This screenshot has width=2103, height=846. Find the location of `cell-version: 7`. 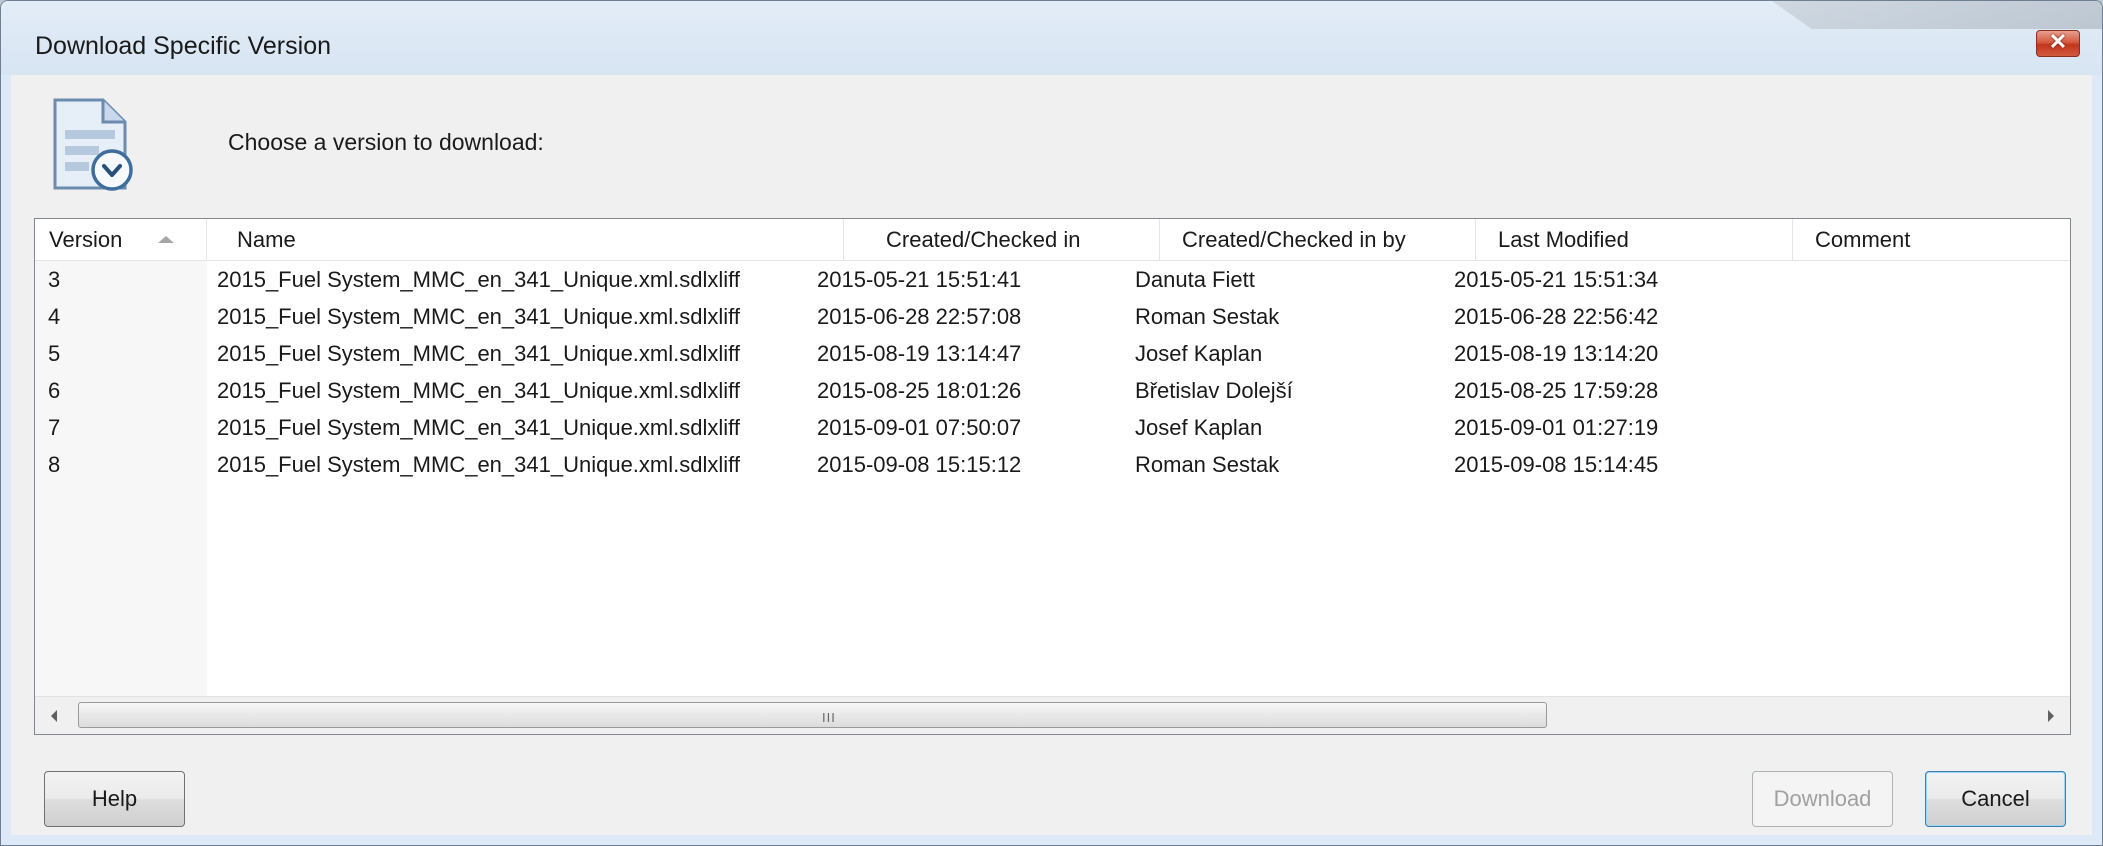

cell-version: 7 is located at coordinates (54, 427).